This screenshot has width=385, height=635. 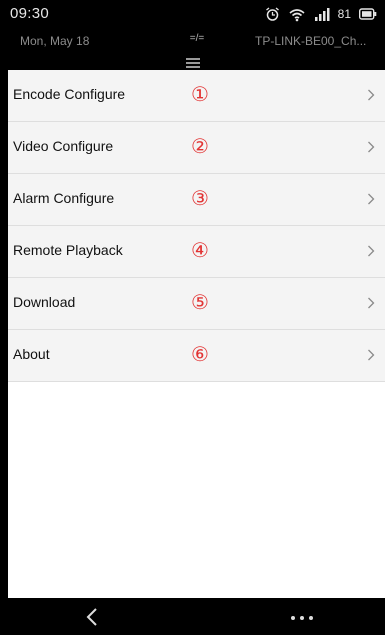 I want to click on menu-item-video-configure: Video Configure ②, so click(x=196, y=148).